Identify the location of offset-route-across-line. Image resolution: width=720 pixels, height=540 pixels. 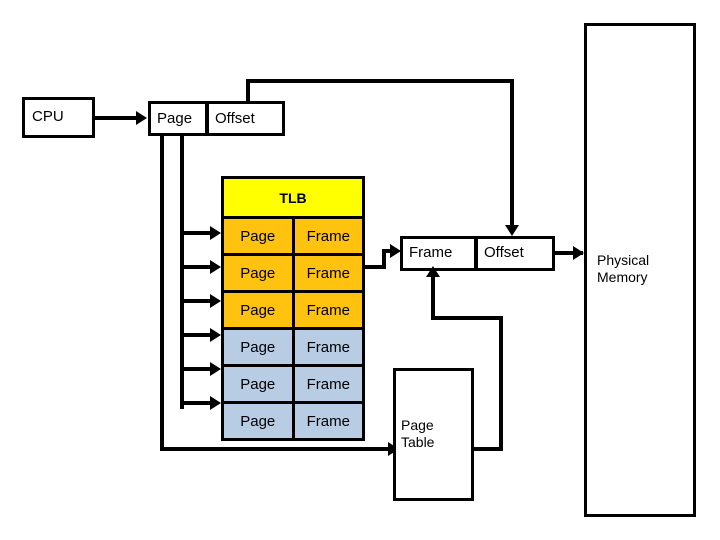
(380, 81).